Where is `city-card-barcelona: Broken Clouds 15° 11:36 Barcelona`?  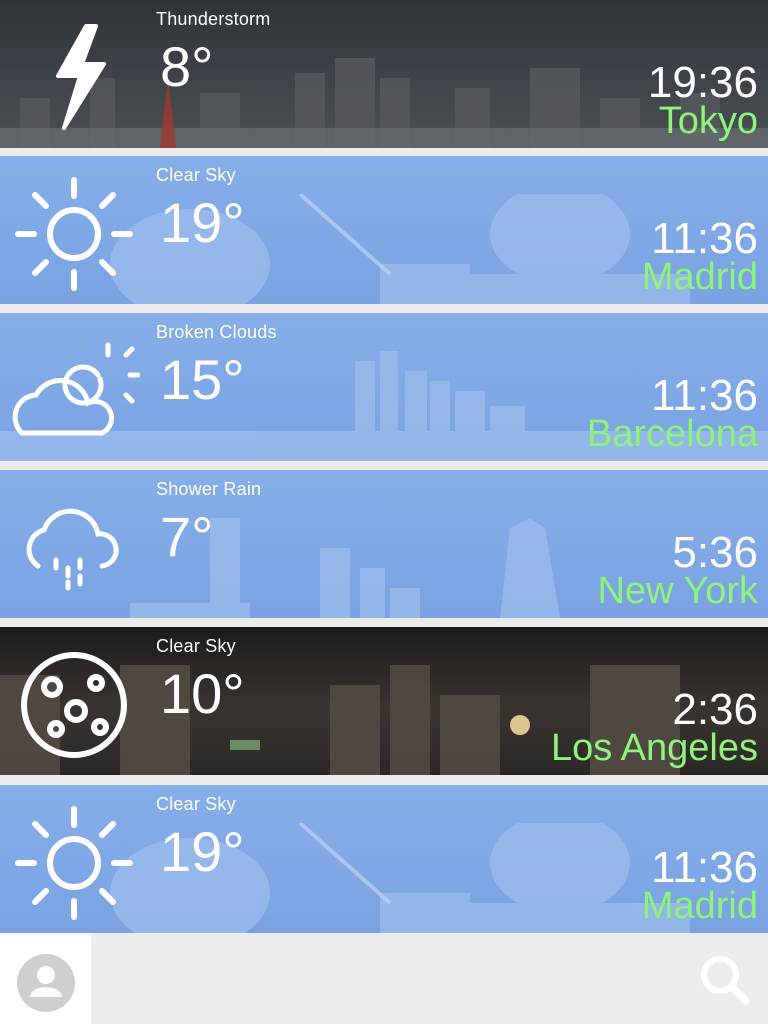 city-card-barcelona: Broken Clouds 15° 11:36 Barcelona is located at coordinates (384, 387).